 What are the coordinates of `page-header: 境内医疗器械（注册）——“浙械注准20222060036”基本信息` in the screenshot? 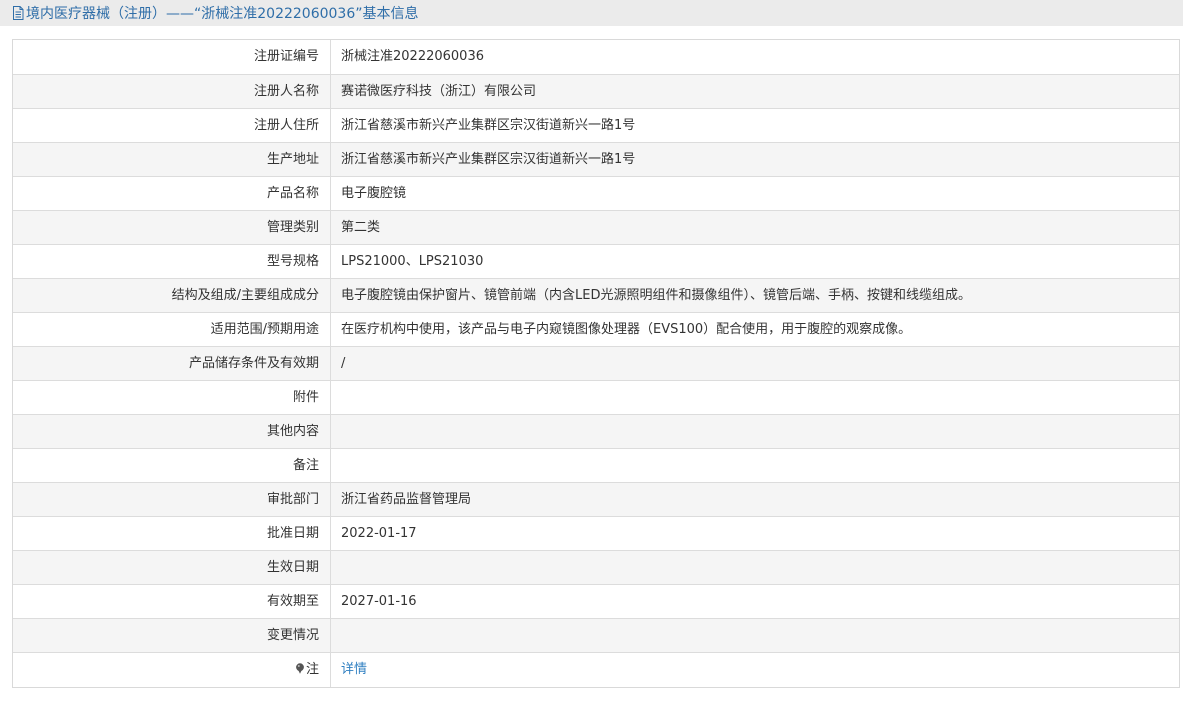 It's located at (591, 13).